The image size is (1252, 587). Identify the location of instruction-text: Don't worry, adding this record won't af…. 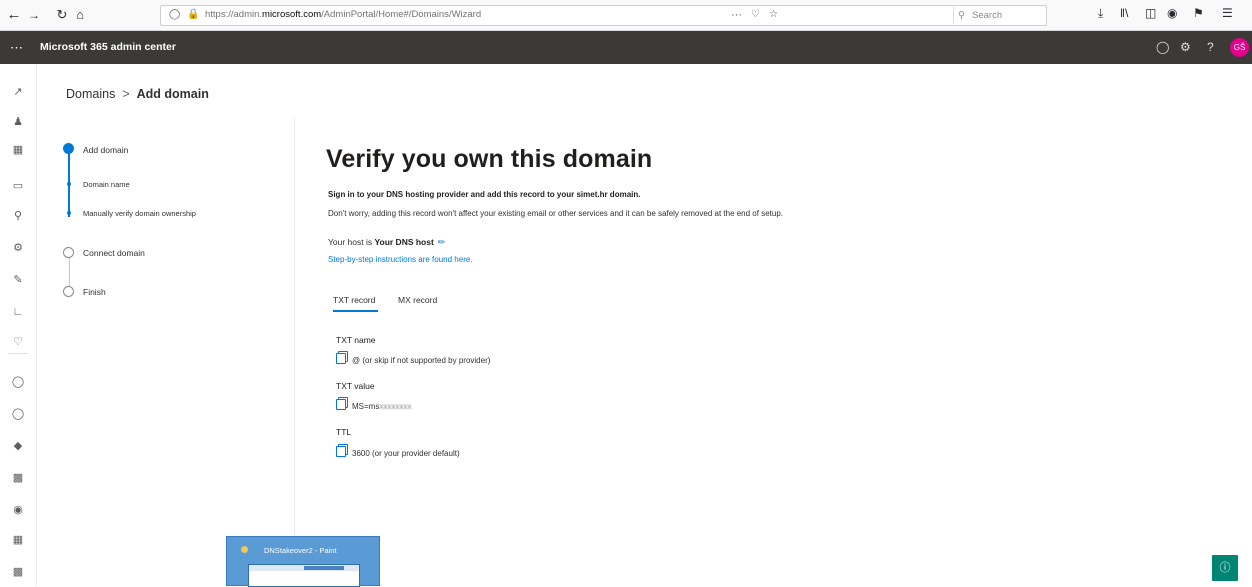
(555, 213).